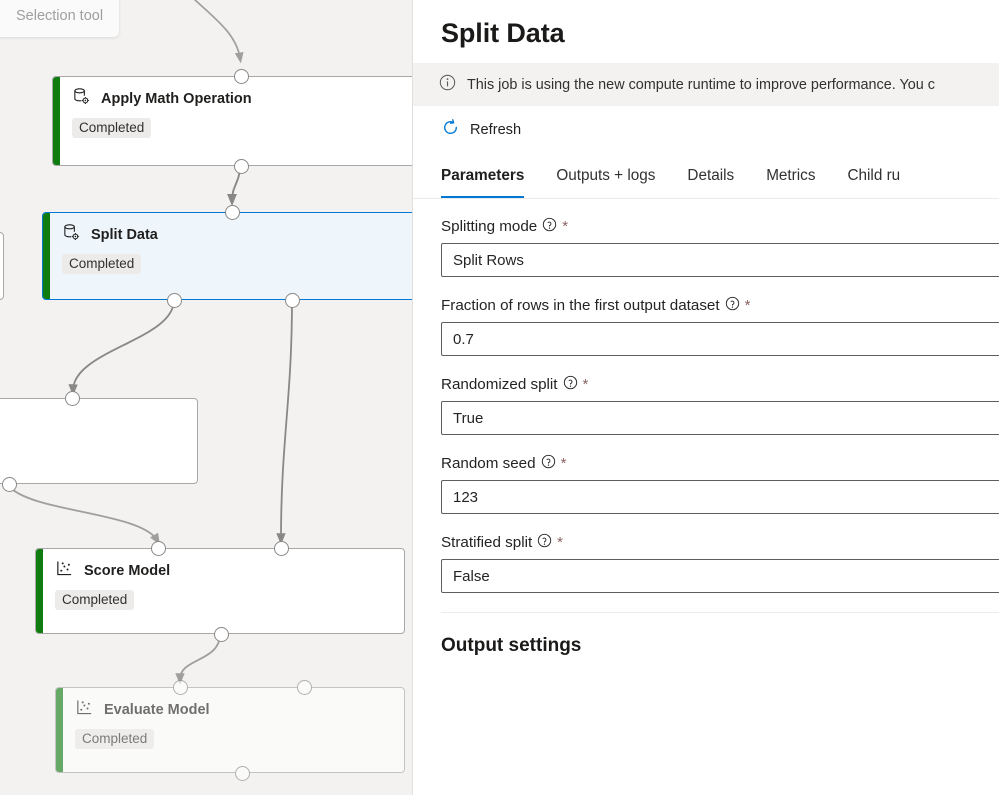 The height and width of the screenshot is (795, 999). Describe the element at coordinates (720, 384) in the screenshot. I see `field-label: Randomized split *` at that location.